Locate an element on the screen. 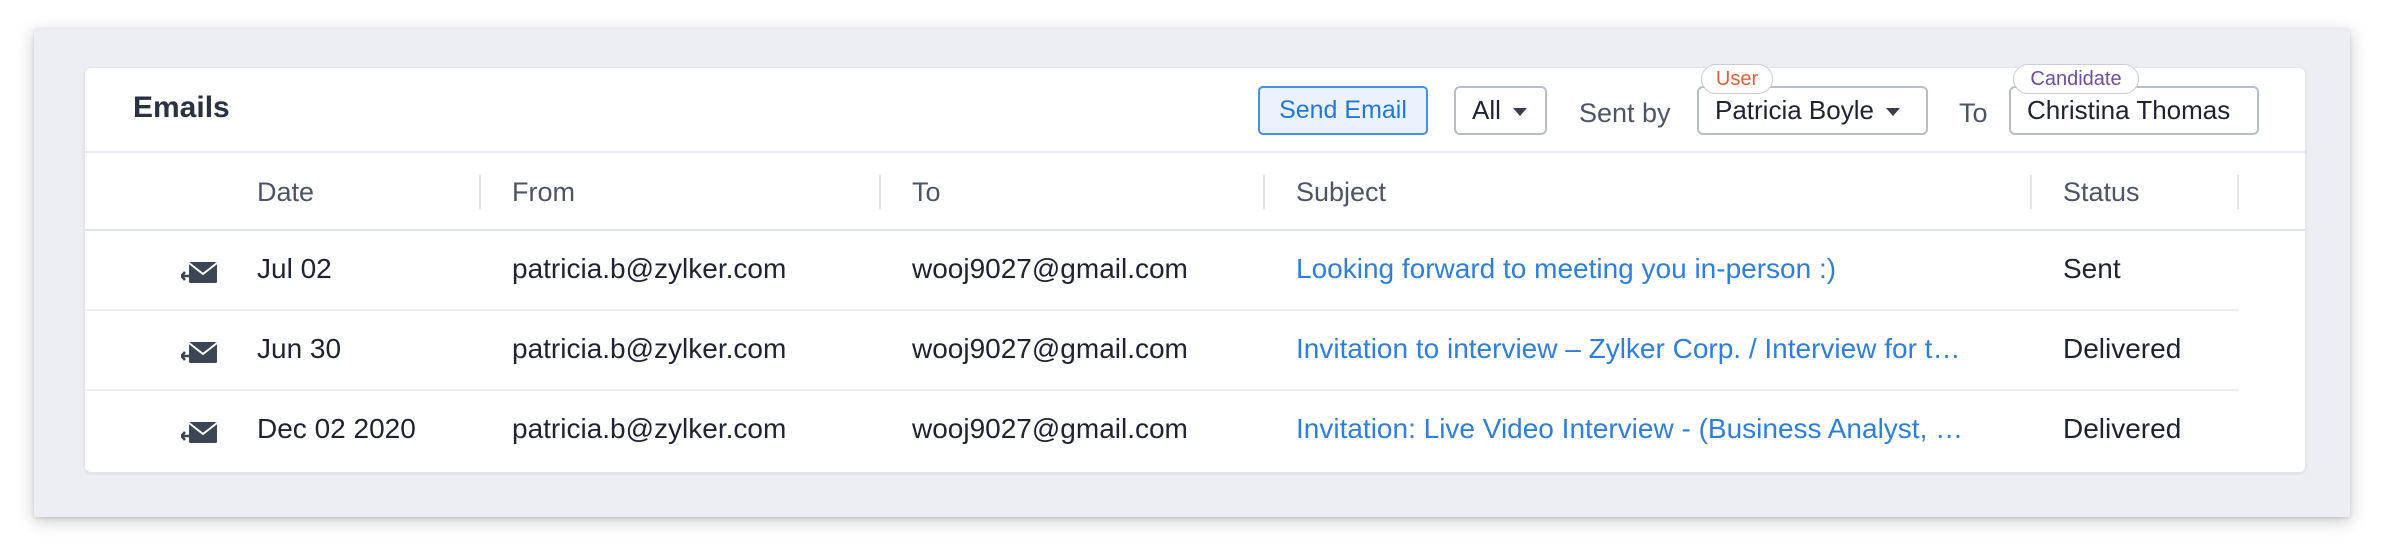  column-header-to: To is located at coordinates (926, 192).